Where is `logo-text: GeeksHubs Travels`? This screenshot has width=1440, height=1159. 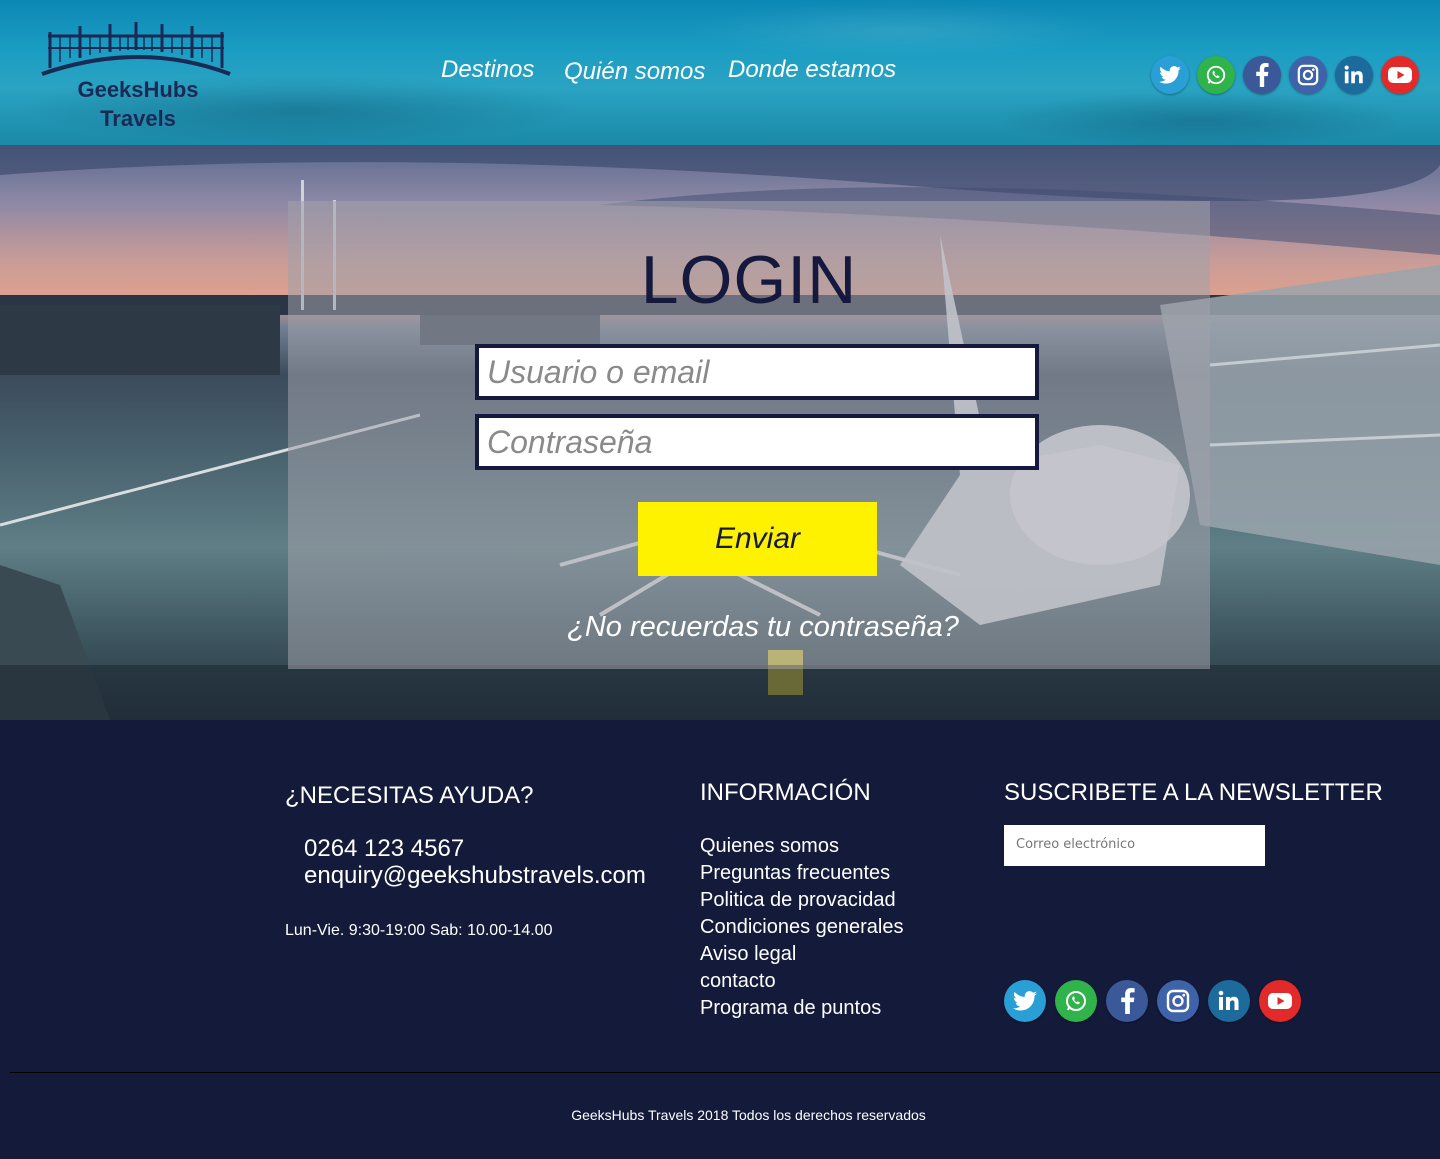
logo-text: GeeksHubs Travels is located at coordinates (138, 104).